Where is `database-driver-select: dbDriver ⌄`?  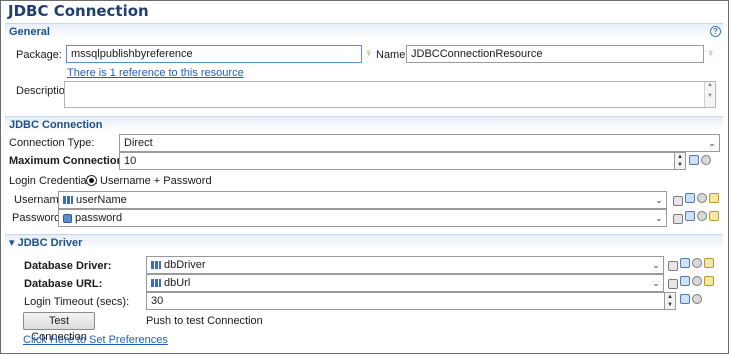
database-driver-select: dbDriver ⌄ is located at coordinates (405, 265).